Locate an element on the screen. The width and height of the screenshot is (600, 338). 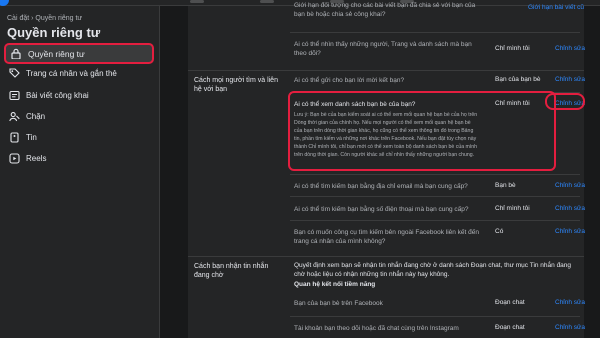
profile-tag-icon is located at coordinates (14, 74).